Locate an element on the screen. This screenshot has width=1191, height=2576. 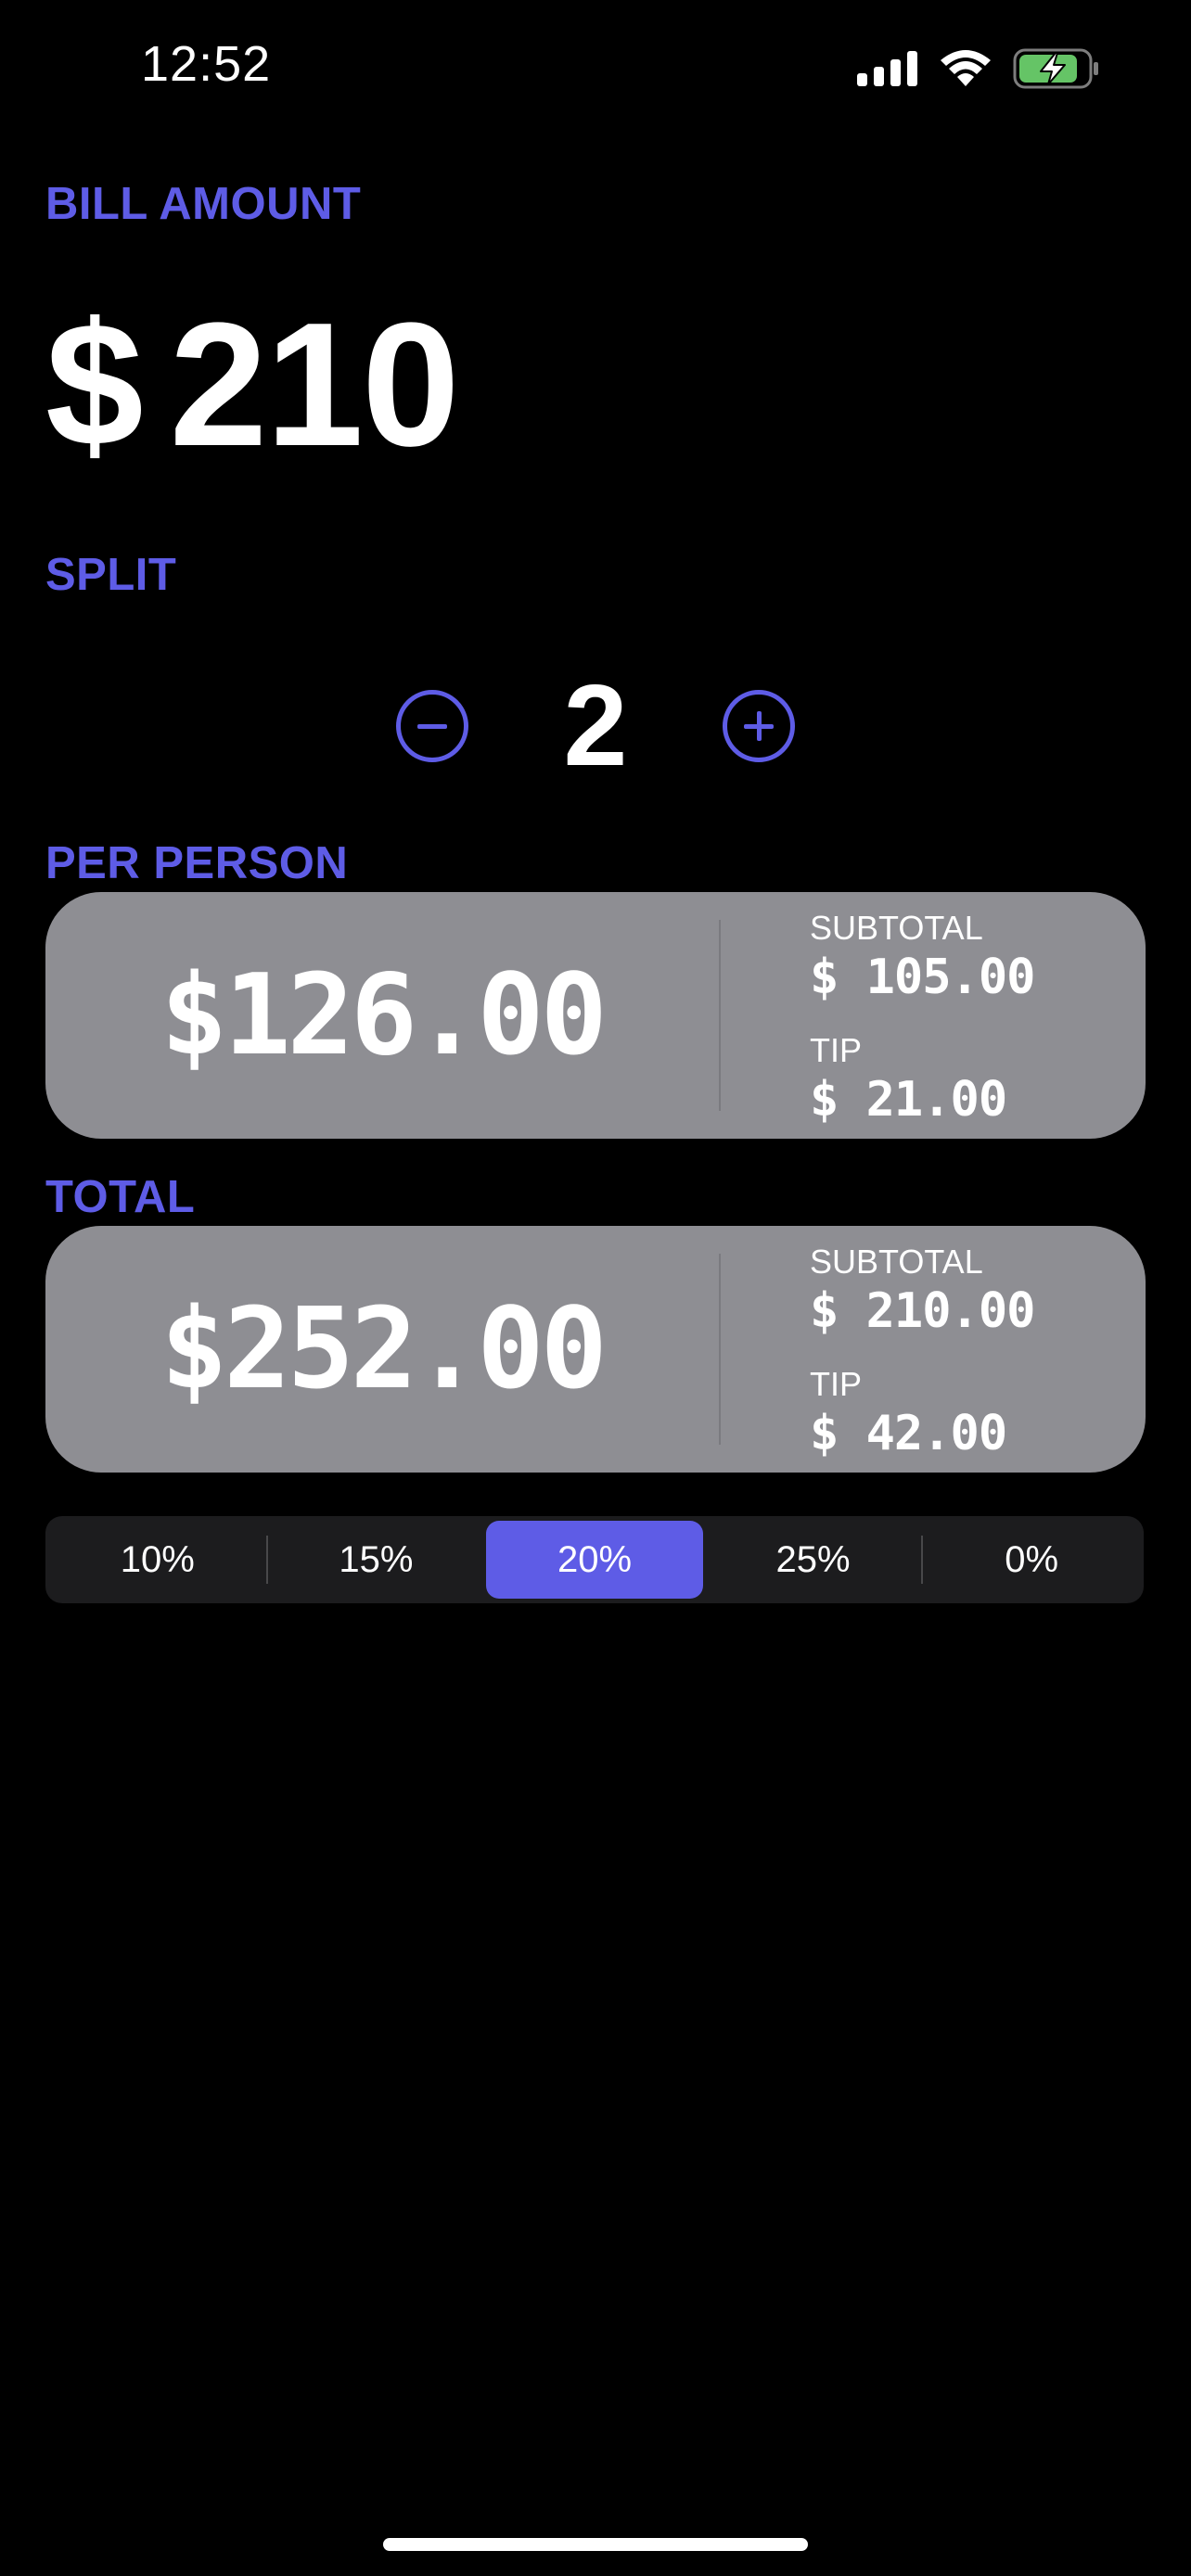
tip-option-20: 20% is located at coordinates (594, 1560).